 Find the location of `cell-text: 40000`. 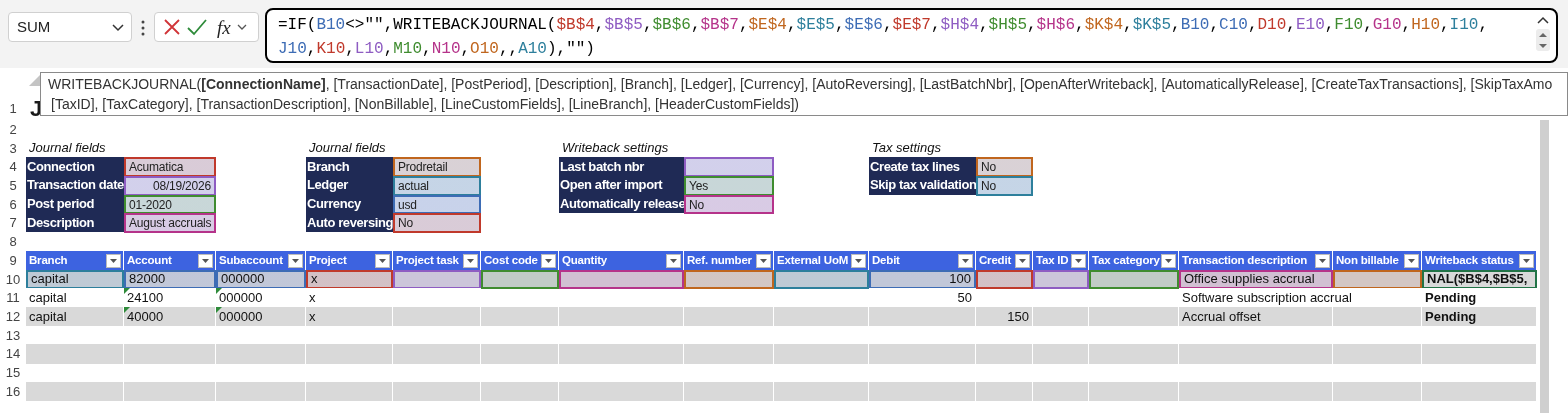

cell-text: 40000 is located at coordinates (145, 316).